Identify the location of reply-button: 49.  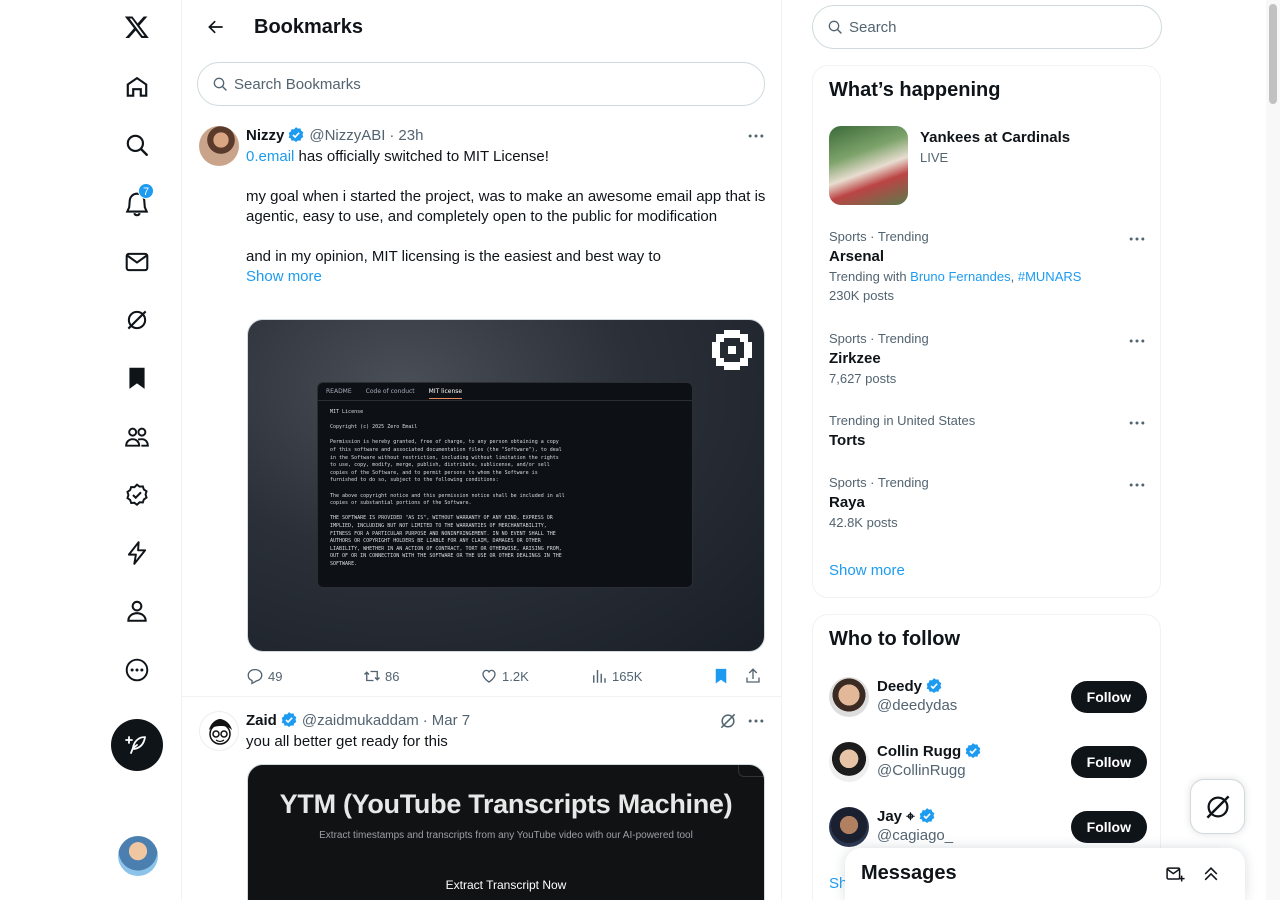
(304, 676).